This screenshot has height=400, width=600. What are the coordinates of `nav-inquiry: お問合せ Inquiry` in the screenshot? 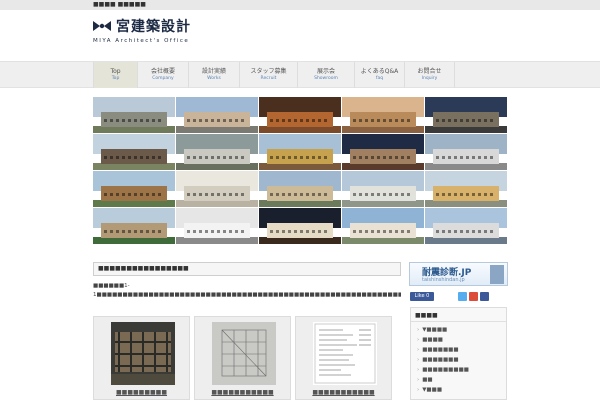 It's located at (430, 75).